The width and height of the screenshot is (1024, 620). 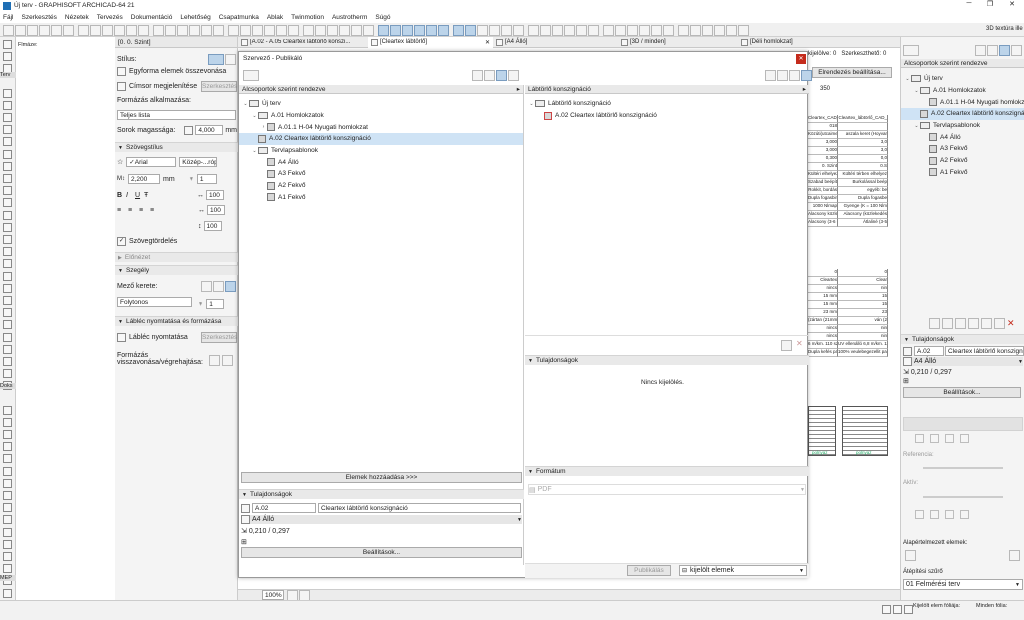 What do you see at coordinates (383, 30) in the screenshot?
I see `toolbar-publish-30-icon` at bounding box center [383, 30].